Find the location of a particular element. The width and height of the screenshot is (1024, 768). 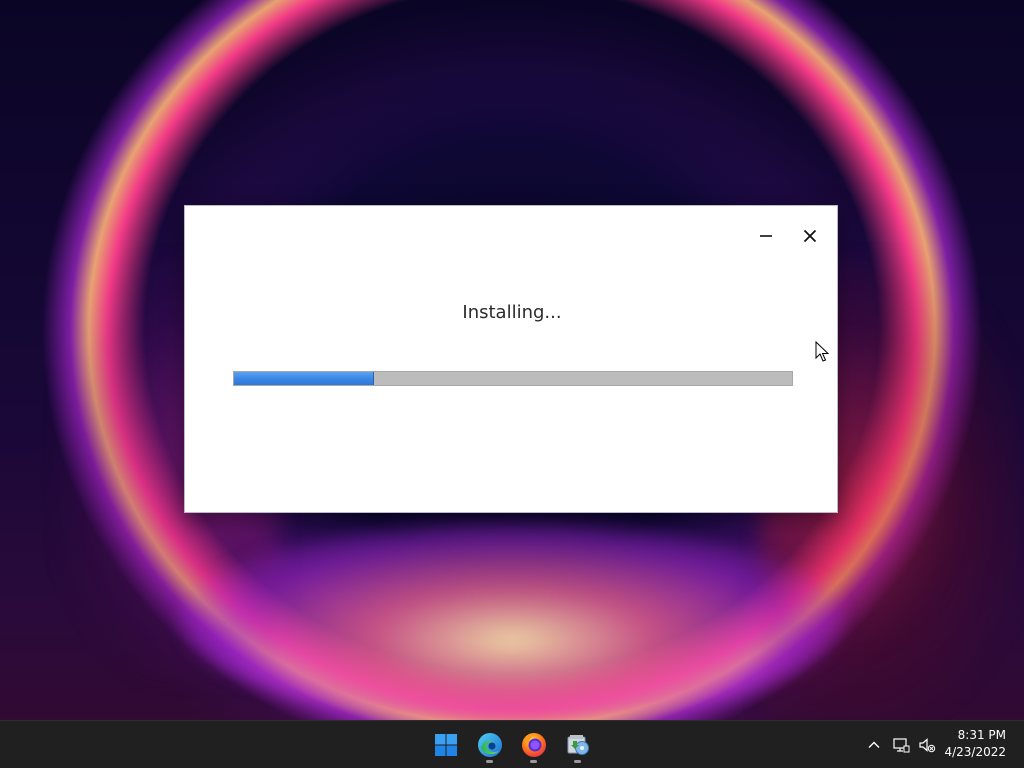

close-icon is located at coordinates (810, 236).